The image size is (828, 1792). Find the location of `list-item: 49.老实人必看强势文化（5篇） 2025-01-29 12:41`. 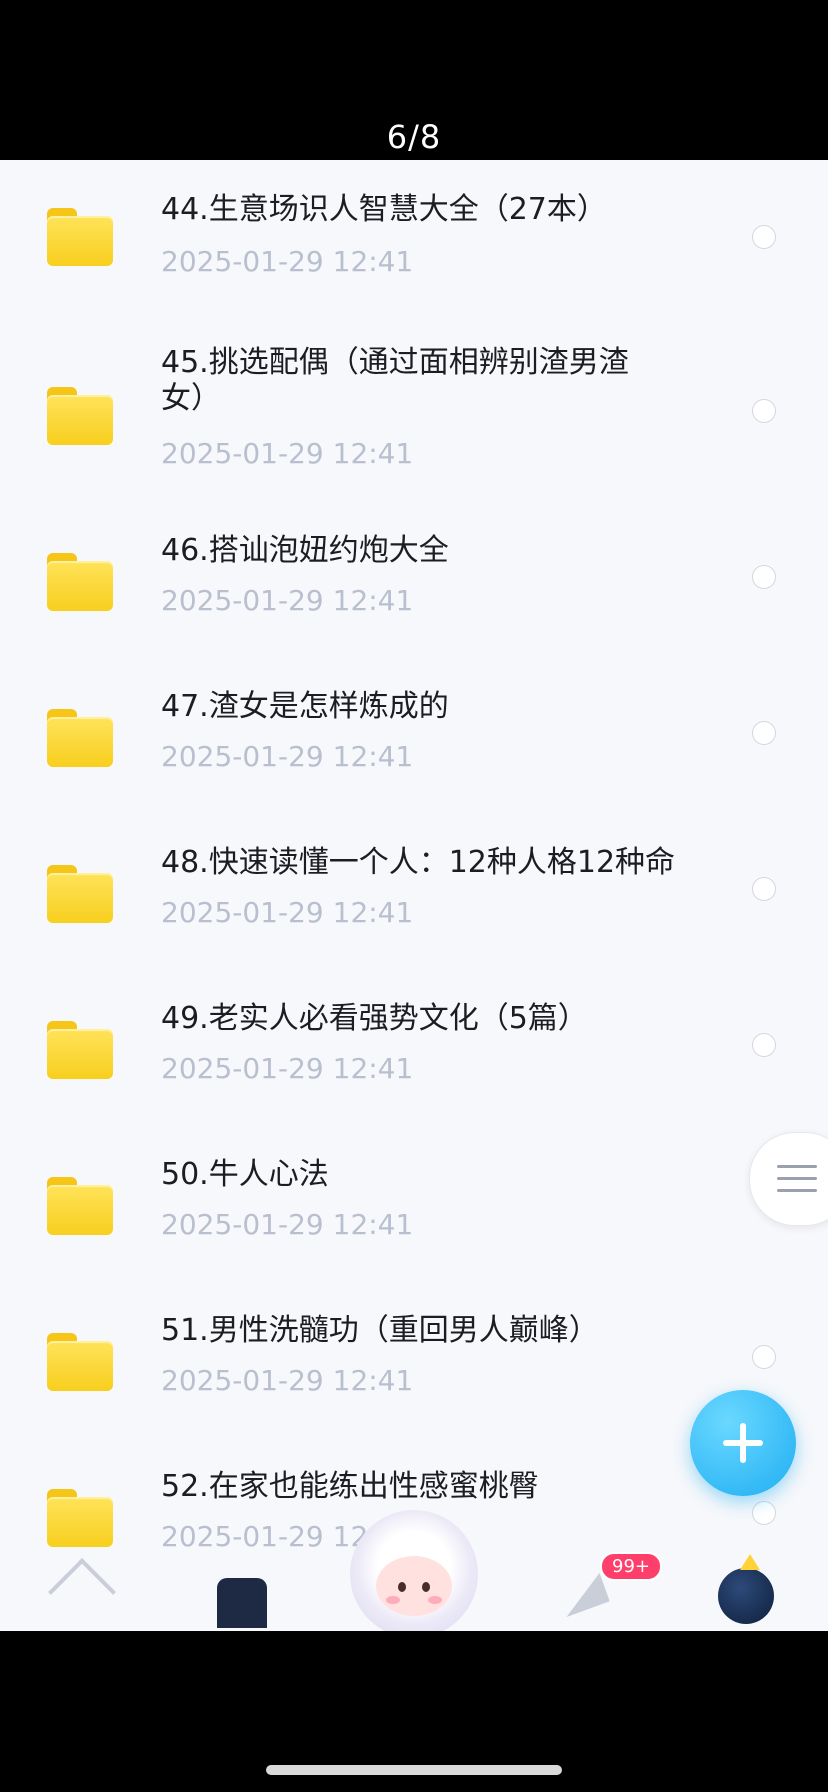

list-item: 49.老实人必看强势文化（5篇） 2025-01-29 12:41 is located at coordinates (414, 1058).